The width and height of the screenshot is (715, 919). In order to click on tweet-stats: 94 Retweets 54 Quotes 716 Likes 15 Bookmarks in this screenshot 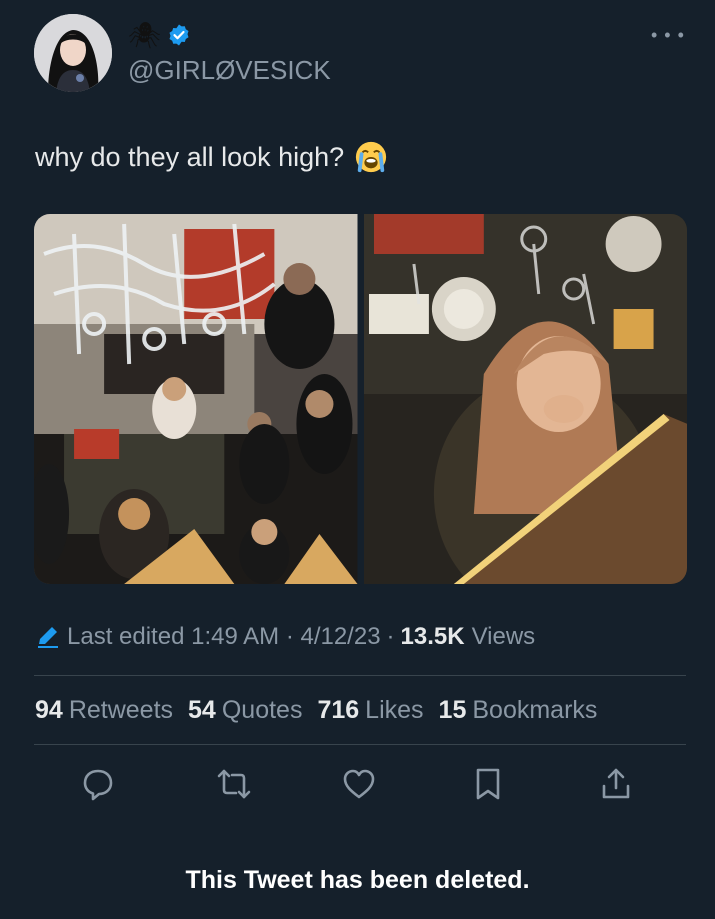, I will do `click(316, 710)`.